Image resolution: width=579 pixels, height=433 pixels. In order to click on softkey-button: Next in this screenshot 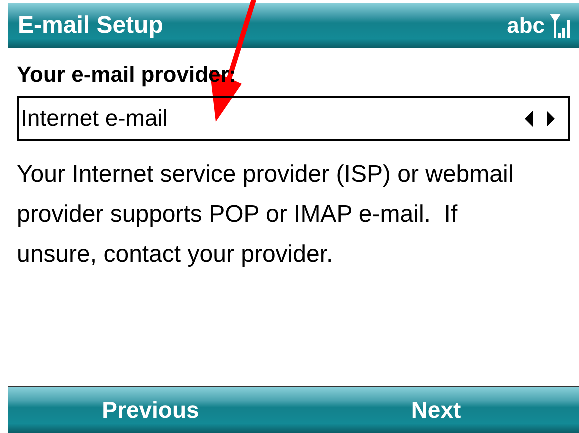, I will do `click(436, 410)`.